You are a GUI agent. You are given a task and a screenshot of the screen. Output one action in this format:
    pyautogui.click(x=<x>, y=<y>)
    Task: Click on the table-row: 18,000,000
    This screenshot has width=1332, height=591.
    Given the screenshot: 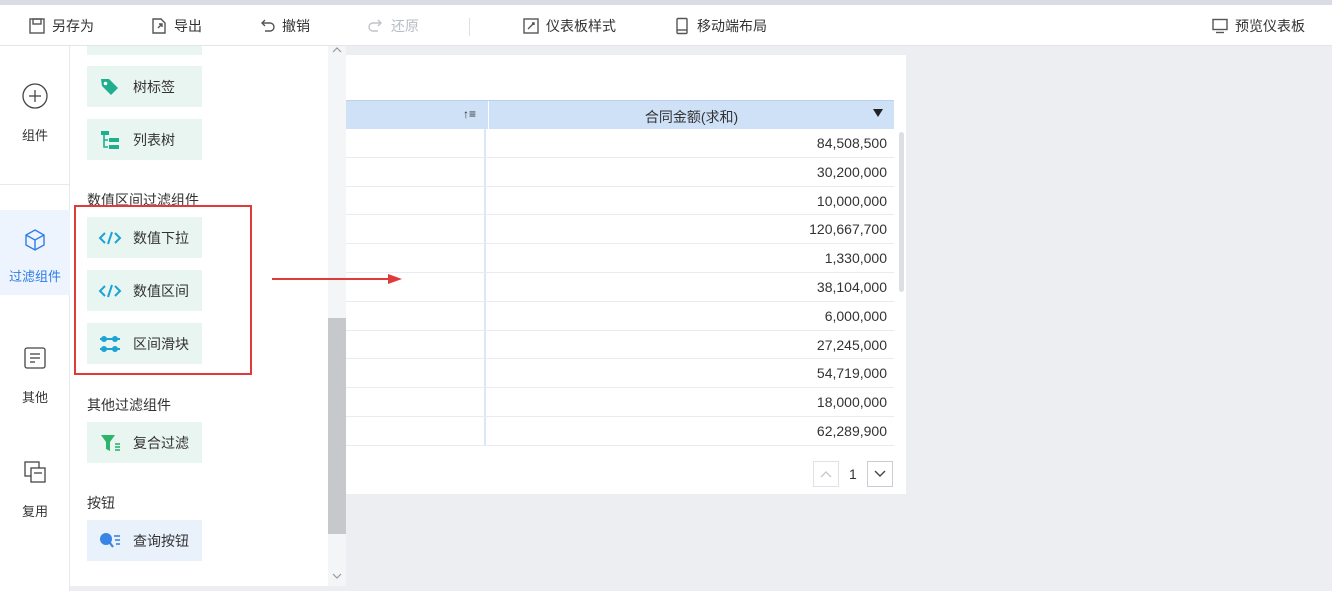 What is the action you would take?
    pyautogui.click(x=620, y=402)
    